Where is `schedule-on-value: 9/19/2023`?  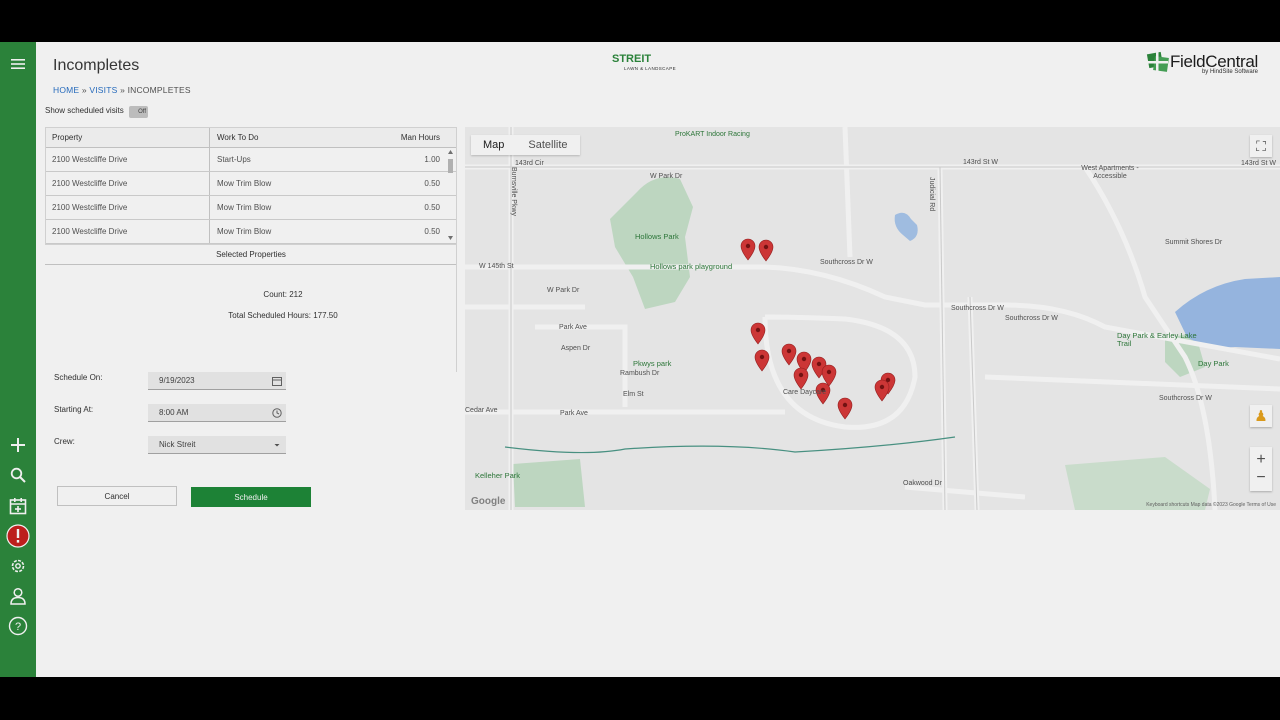
schedule-on-value: 9/19/2023 is located at coordinates (177, 380).